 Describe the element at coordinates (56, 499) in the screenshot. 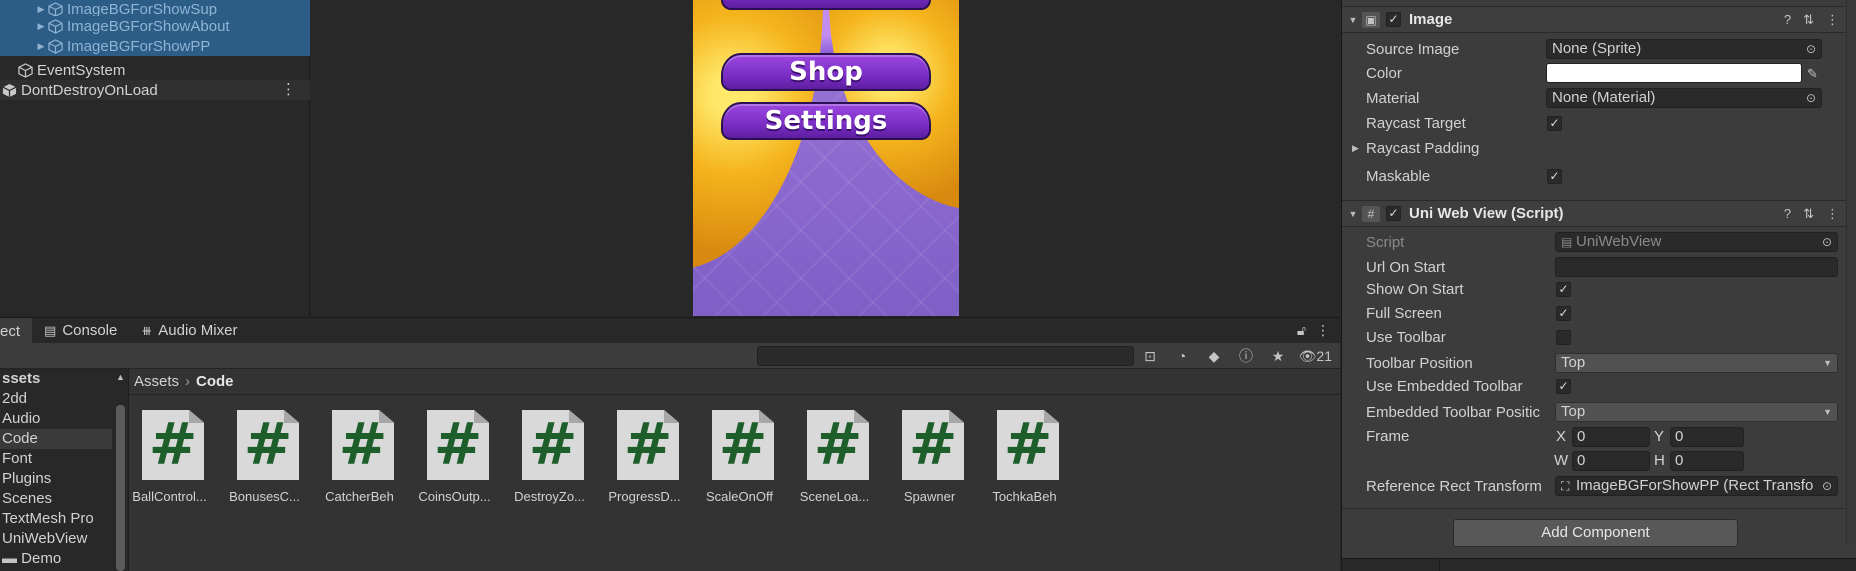

I see `folder-scenes: Scenes` at that location.